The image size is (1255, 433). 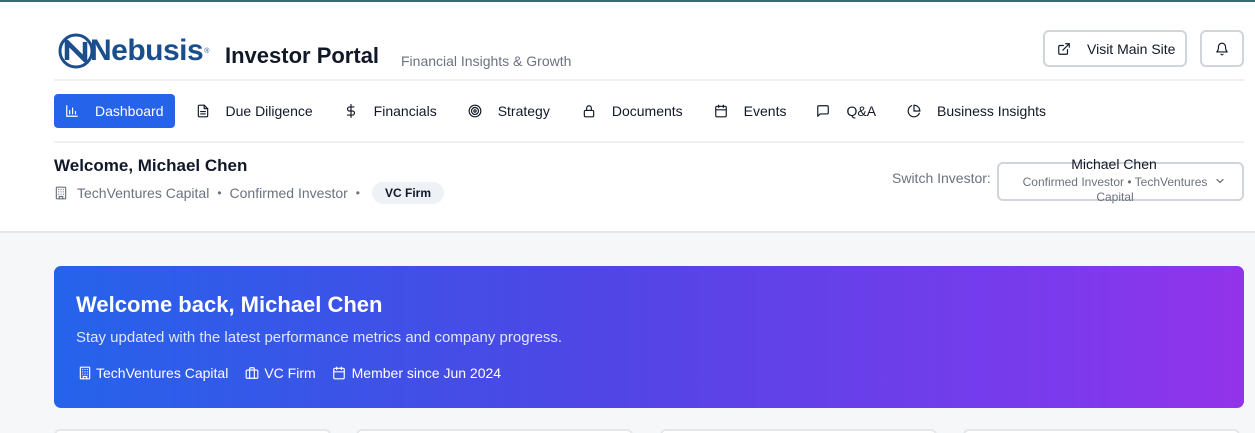 What do you see at coordinates (1131, 48) in the screenshot?
I see `visit-main-site-label: Visit Main Site` at bounding box center [1131, 48].